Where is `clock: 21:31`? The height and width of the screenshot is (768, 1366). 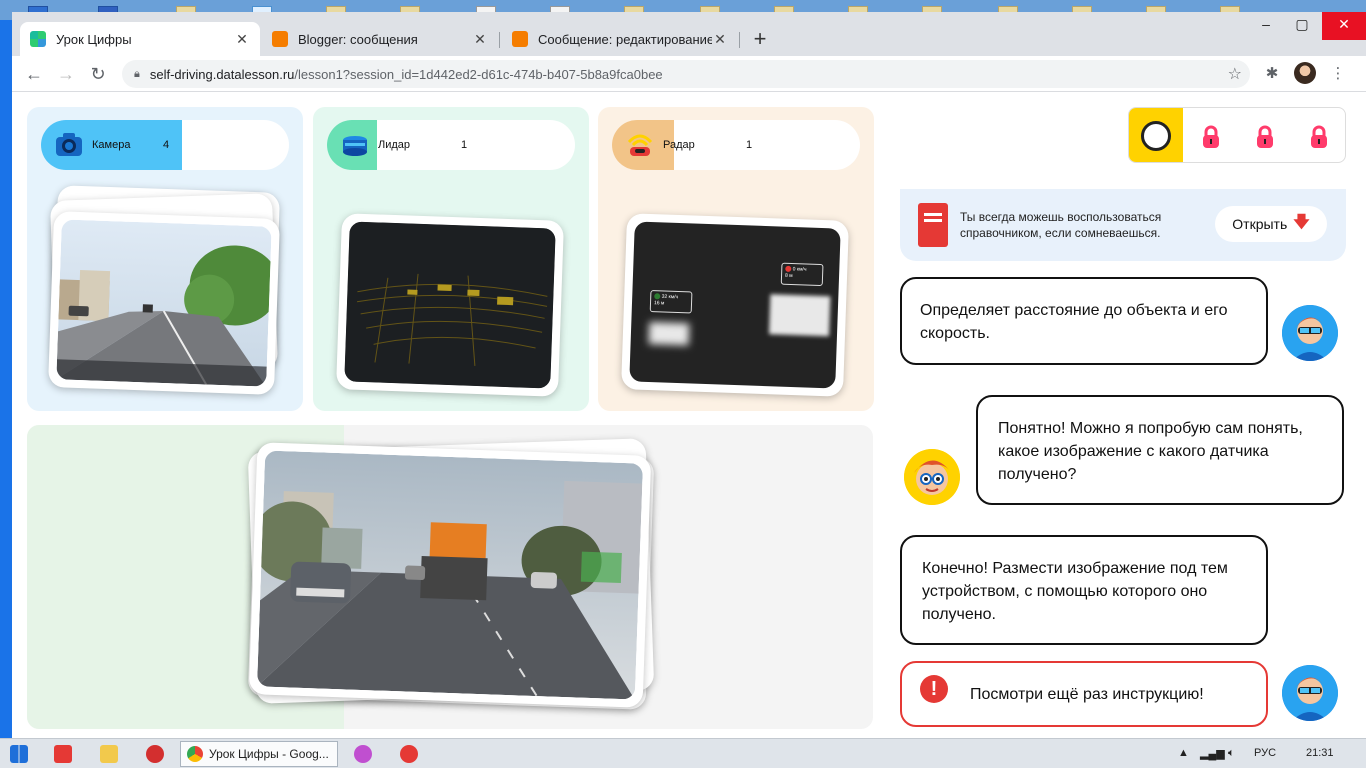
clock: 21:31 is located at coordinates (1320, 753).